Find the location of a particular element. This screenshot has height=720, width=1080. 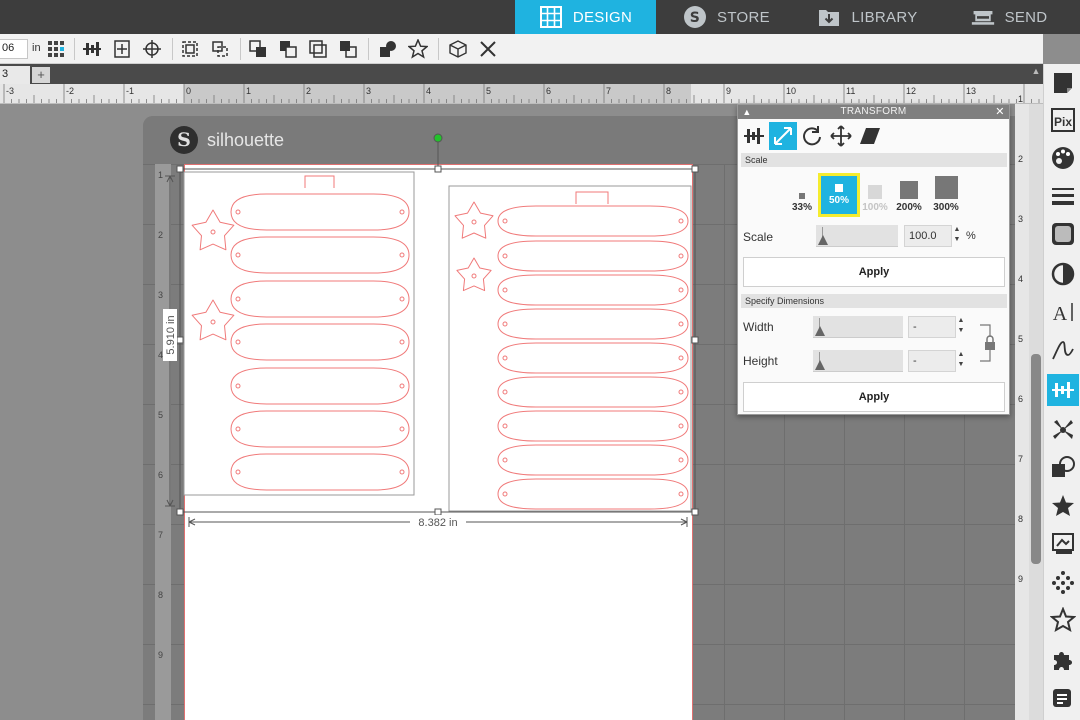

library-panel-button is located at coordinates (1063, 698).